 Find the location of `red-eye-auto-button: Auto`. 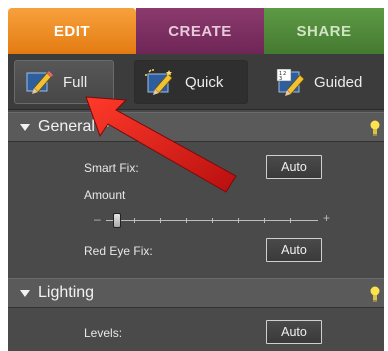

red-eye-auto-button: Auto is located at coordinates (294, 250).